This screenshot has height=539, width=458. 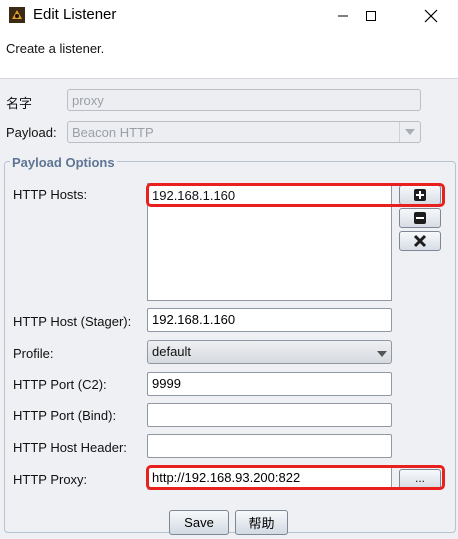 I want to click on x-icon, so click(x=420, y=241).